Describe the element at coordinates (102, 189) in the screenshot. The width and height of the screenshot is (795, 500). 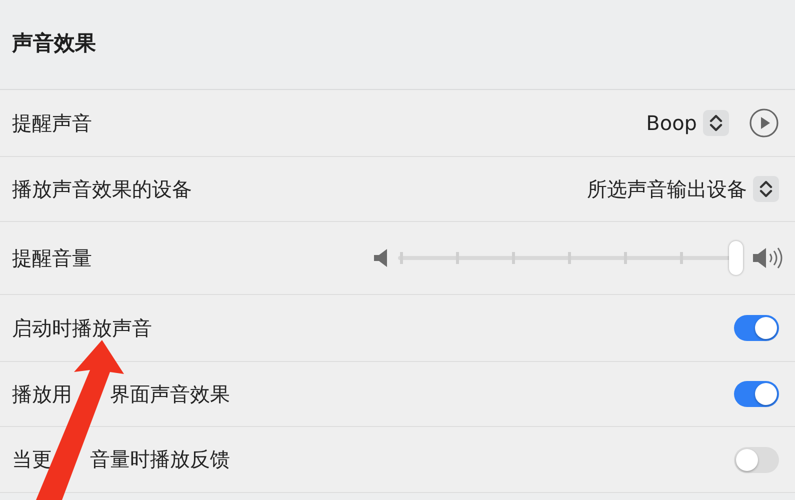
I see `setting-label: 播放声音效果的设备` at that location.